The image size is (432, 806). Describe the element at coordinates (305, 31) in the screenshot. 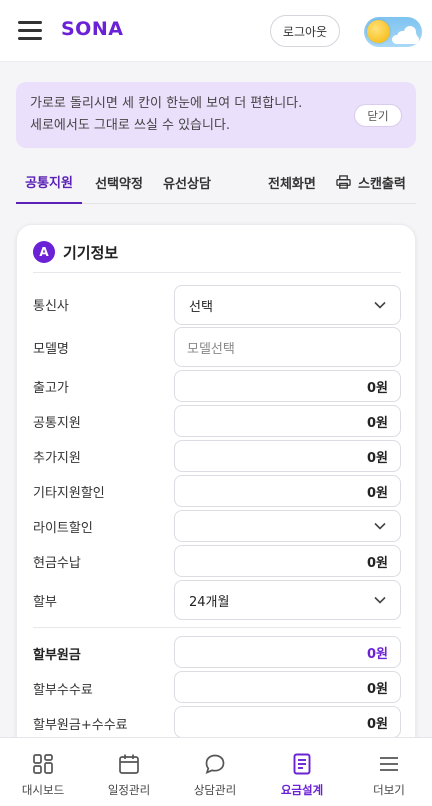

I see `logout-button: 로그아웃` at that location.